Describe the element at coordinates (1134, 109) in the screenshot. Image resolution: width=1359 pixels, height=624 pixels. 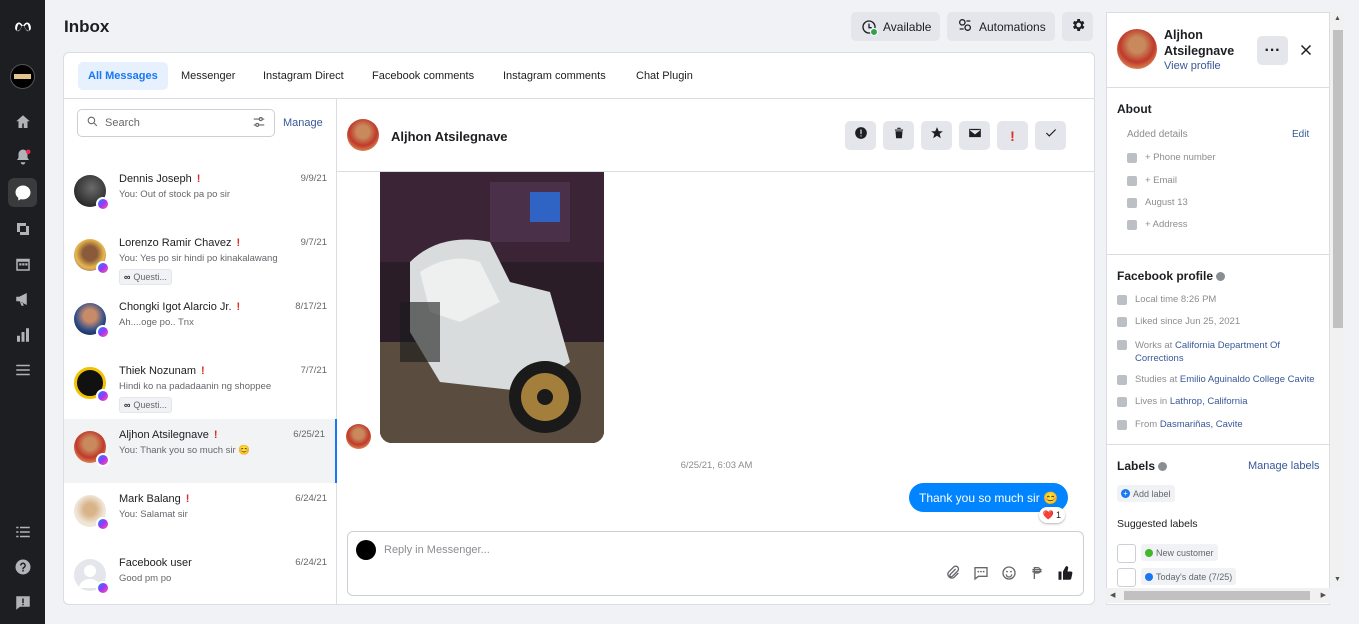
I see `about-title: About` at that location.